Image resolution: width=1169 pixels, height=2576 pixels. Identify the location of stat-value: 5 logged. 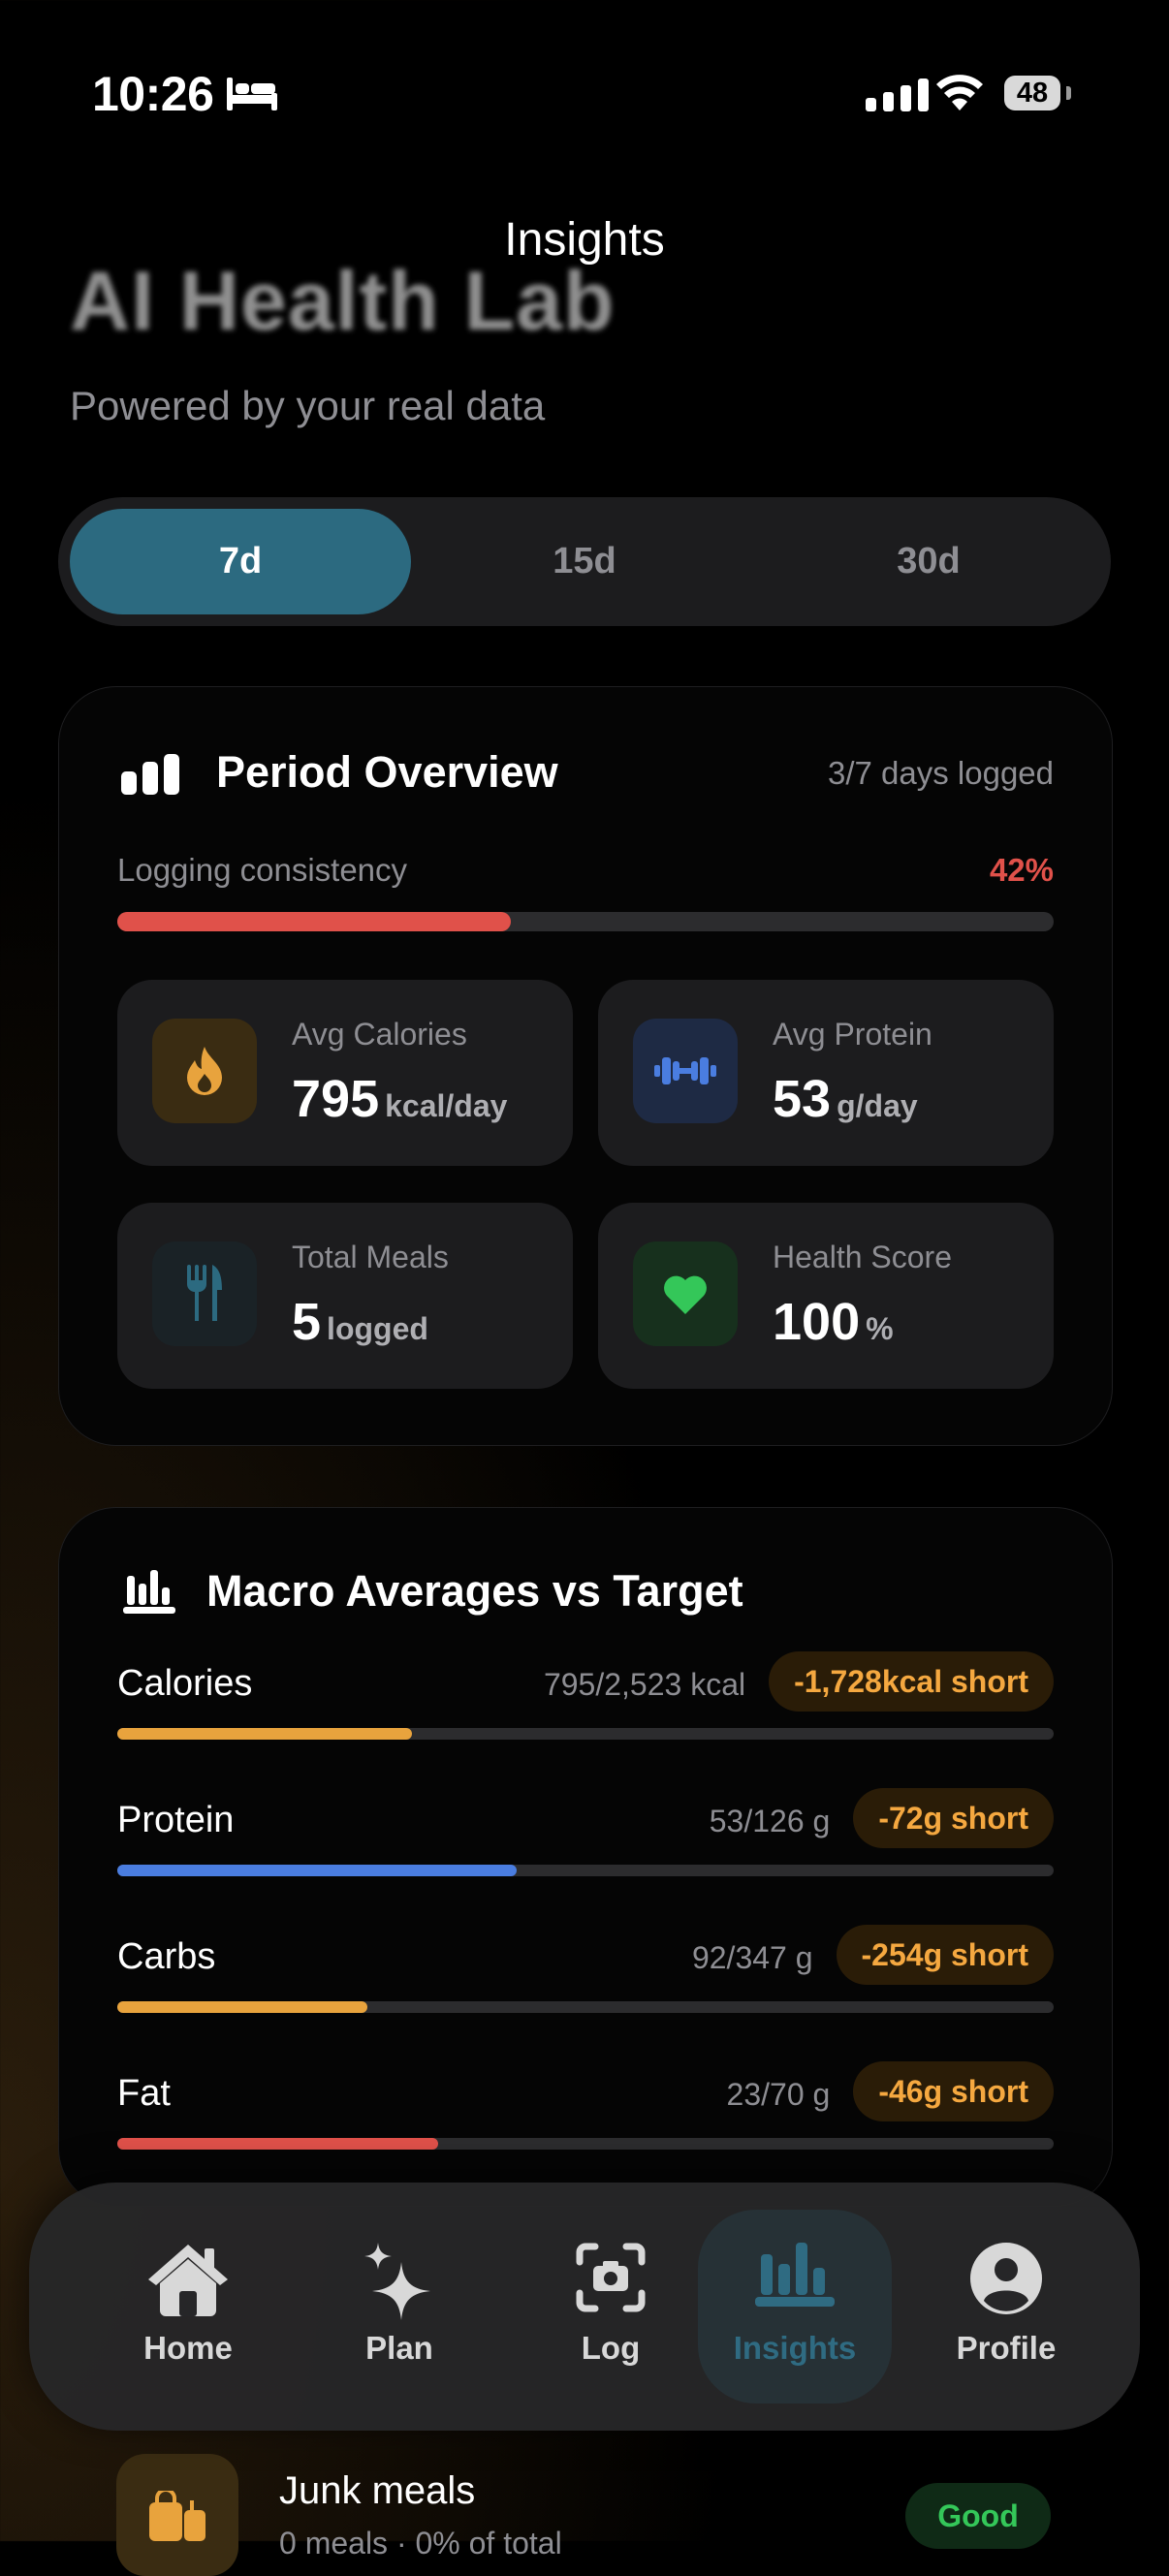
(360, 1322).